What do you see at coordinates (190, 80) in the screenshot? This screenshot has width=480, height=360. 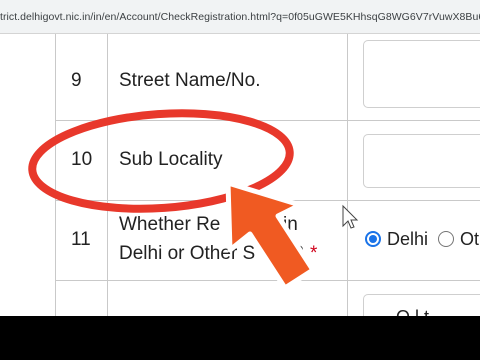 I see `street-name-label: Street Name/No.` at bounding box center [190, 80].